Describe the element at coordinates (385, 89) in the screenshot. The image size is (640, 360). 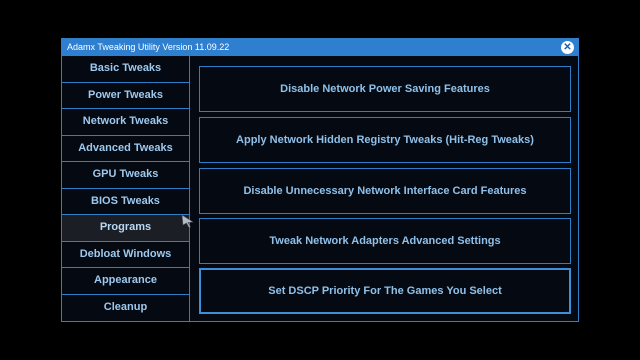
I see `disable-network-power-saving-button: Disable Network Power Saving Features` at that location.